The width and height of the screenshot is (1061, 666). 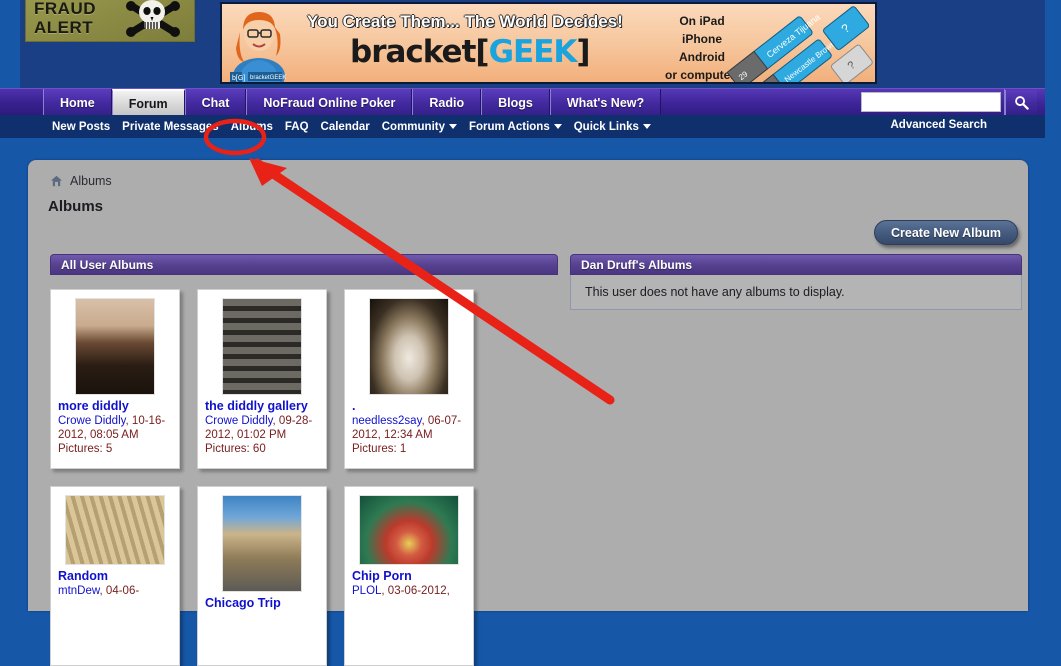 I want to click on subnav-item-private-messages: Private Messages, so click(x=170, y=127).